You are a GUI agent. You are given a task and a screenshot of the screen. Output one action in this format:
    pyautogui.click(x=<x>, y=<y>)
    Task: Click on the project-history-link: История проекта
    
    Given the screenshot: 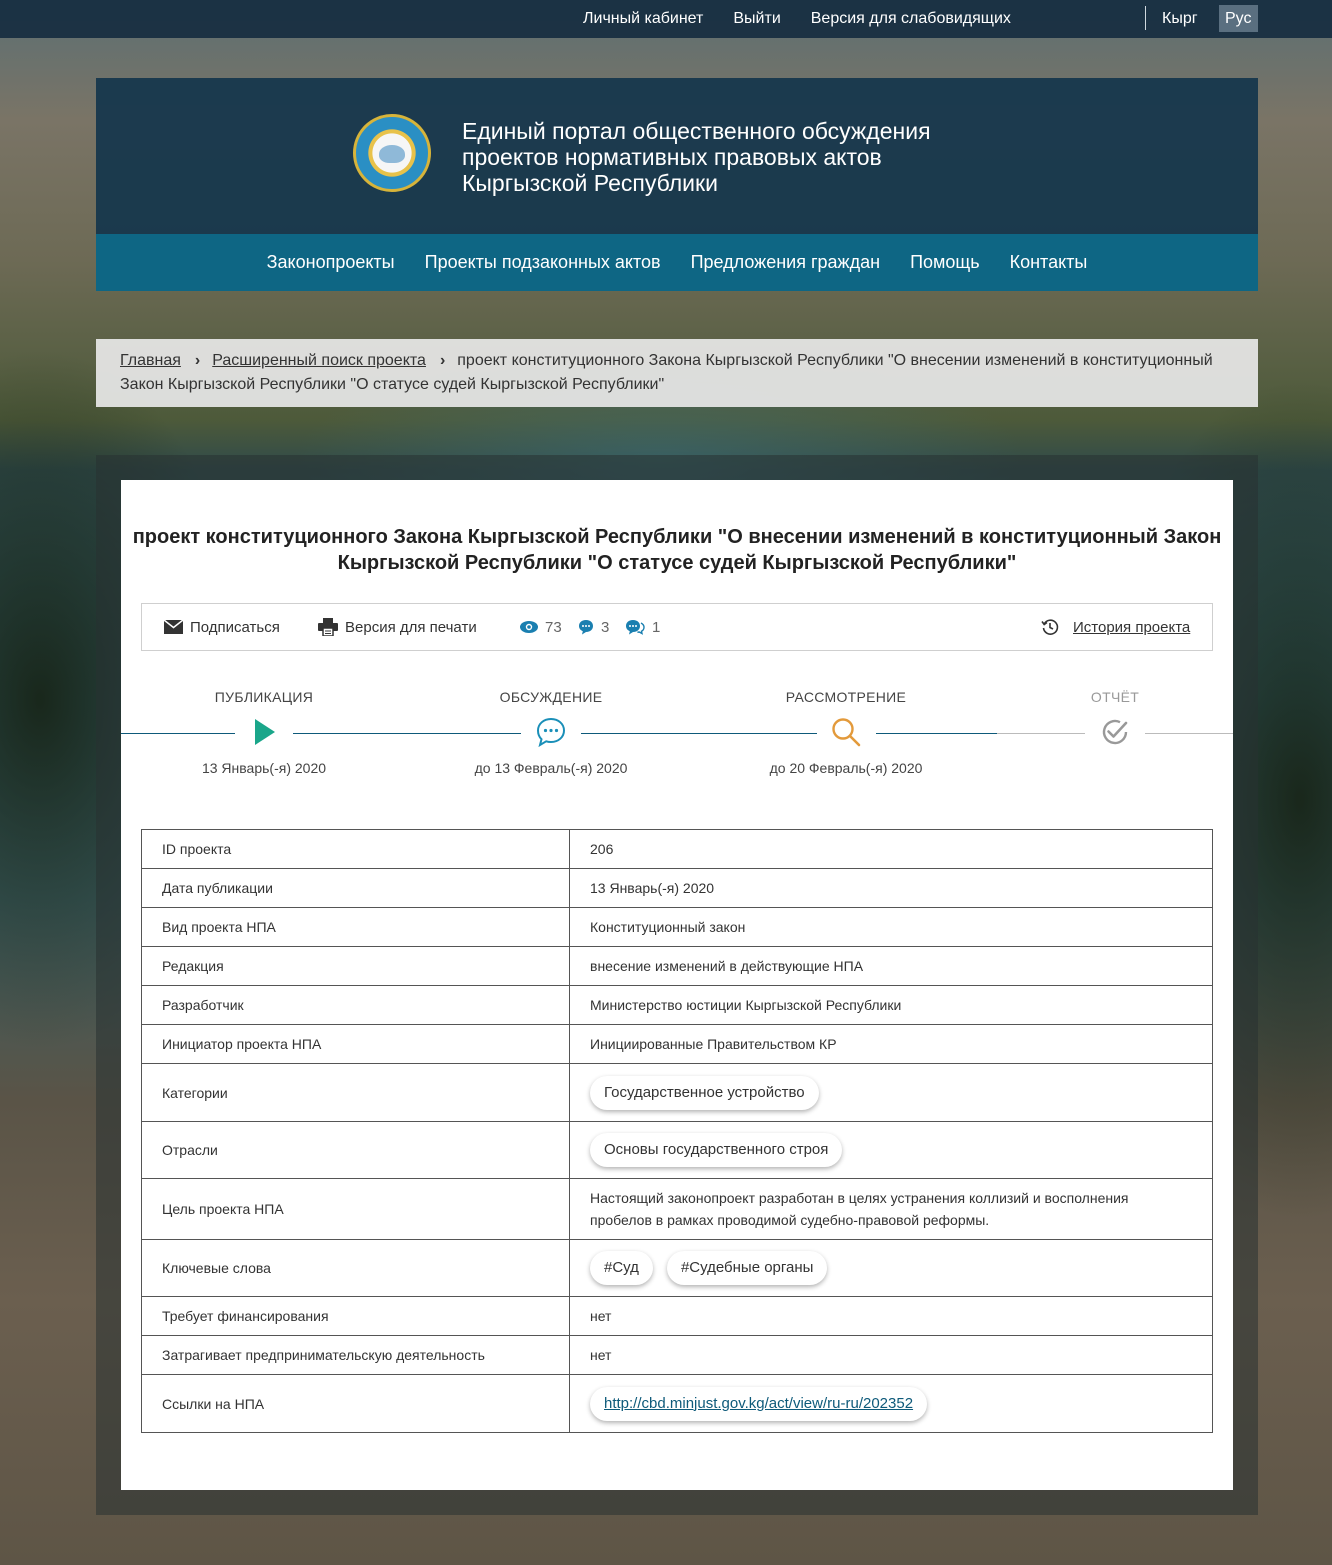 What is the action you would take?
    pyautogui.click(x=1115, y=627)
    